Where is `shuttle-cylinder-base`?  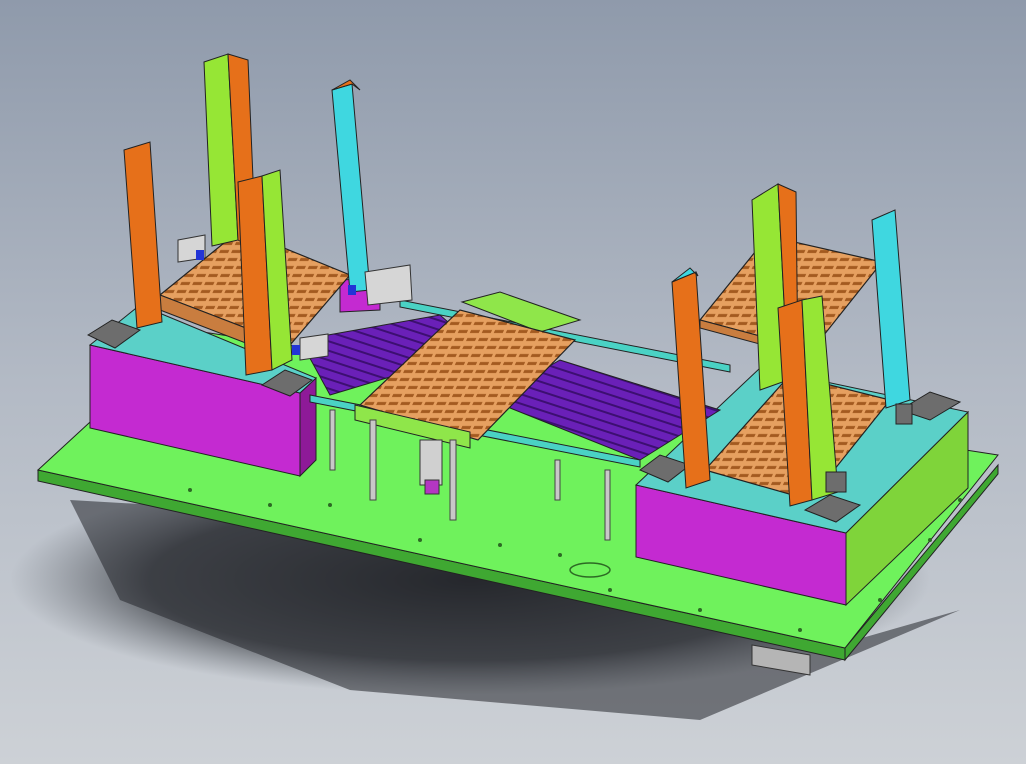 shuttle-cylinder-base is located at coordinates (432, 487).